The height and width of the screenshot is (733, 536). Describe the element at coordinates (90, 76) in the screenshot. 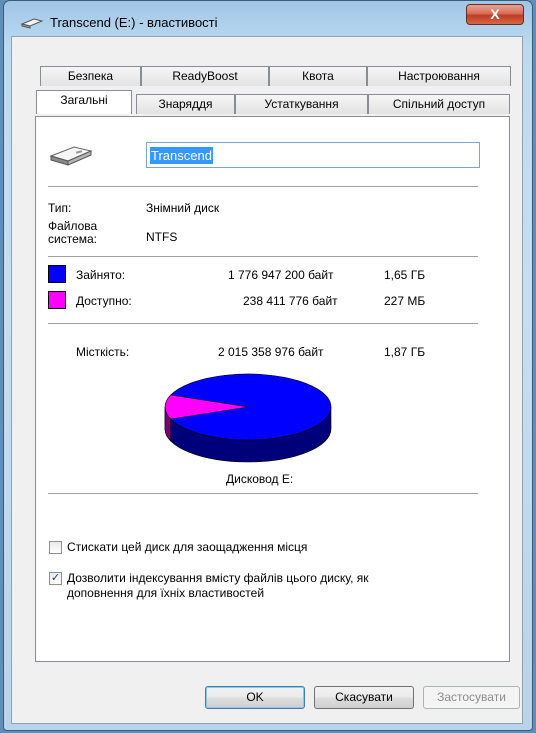

I see `tab-security: Безпека` at that location.